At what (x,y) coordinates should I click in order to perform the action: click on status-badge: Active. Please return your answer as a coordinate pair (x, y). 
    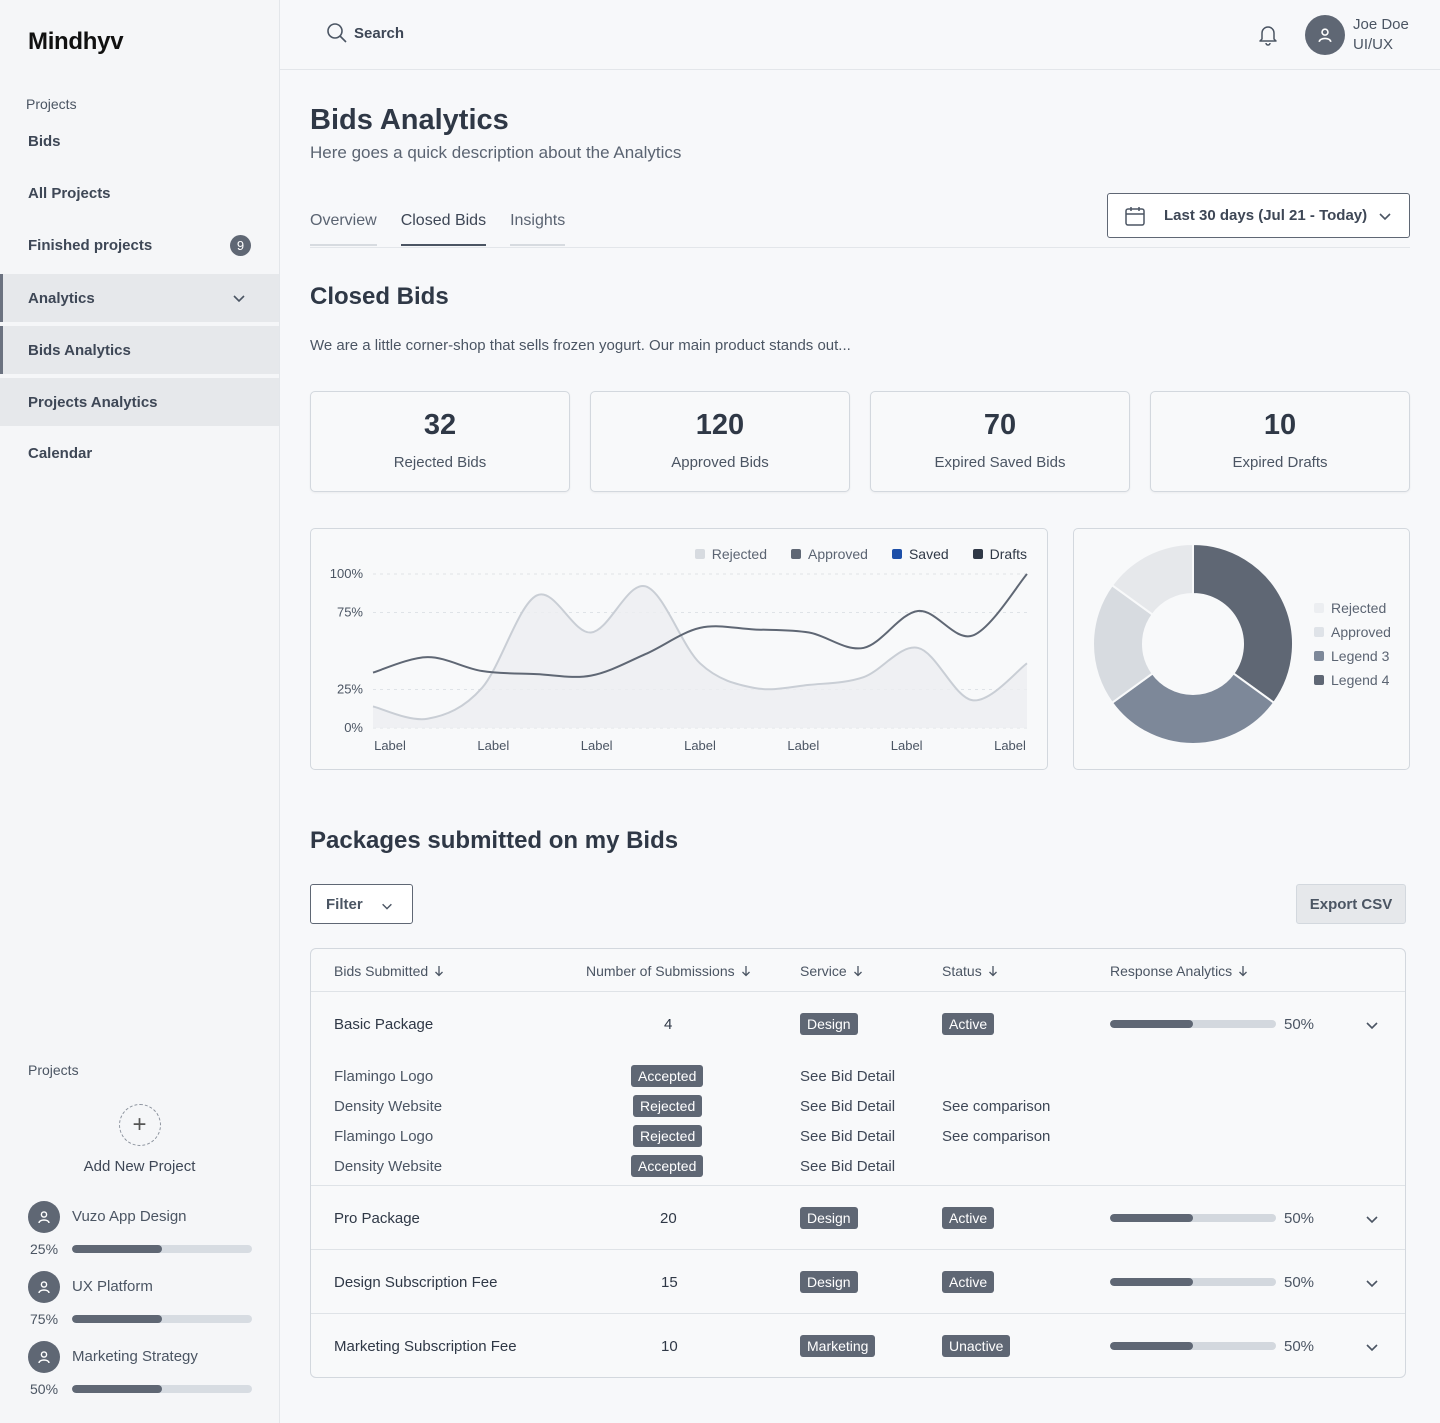
    Looking at the image, I should click on (968, 1218).